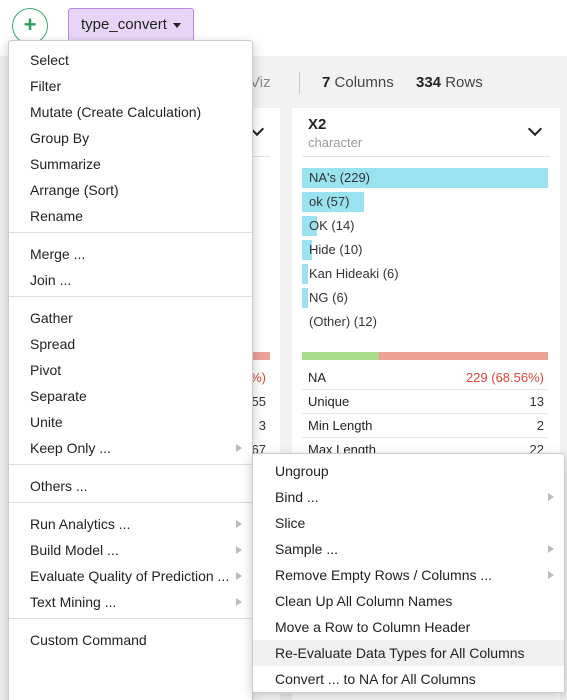 The width and height of the screenshot is (567, 700). What do you see at coordinates (290, 523) in the screenshot?
I see `menu-item-label: Slice` at bounding box center [290, 523].